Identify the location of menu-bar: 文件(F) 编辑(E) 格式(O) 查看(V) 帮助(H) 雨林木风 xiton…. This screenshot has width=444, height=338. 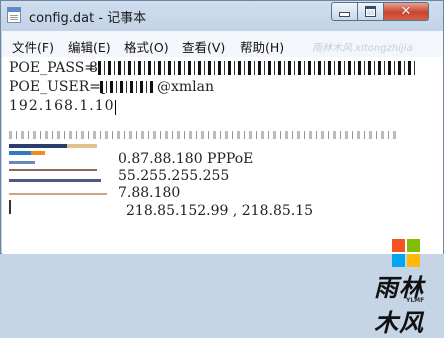
(222, 44).